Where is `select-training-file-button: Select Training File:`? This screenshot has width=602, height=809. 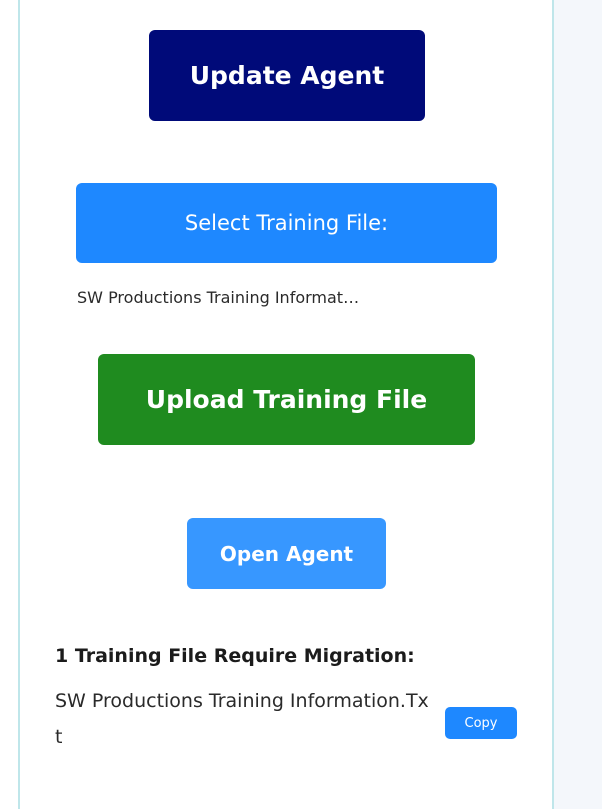
select-training-file-button: Select Training File: is located at coordinates (286, 223).